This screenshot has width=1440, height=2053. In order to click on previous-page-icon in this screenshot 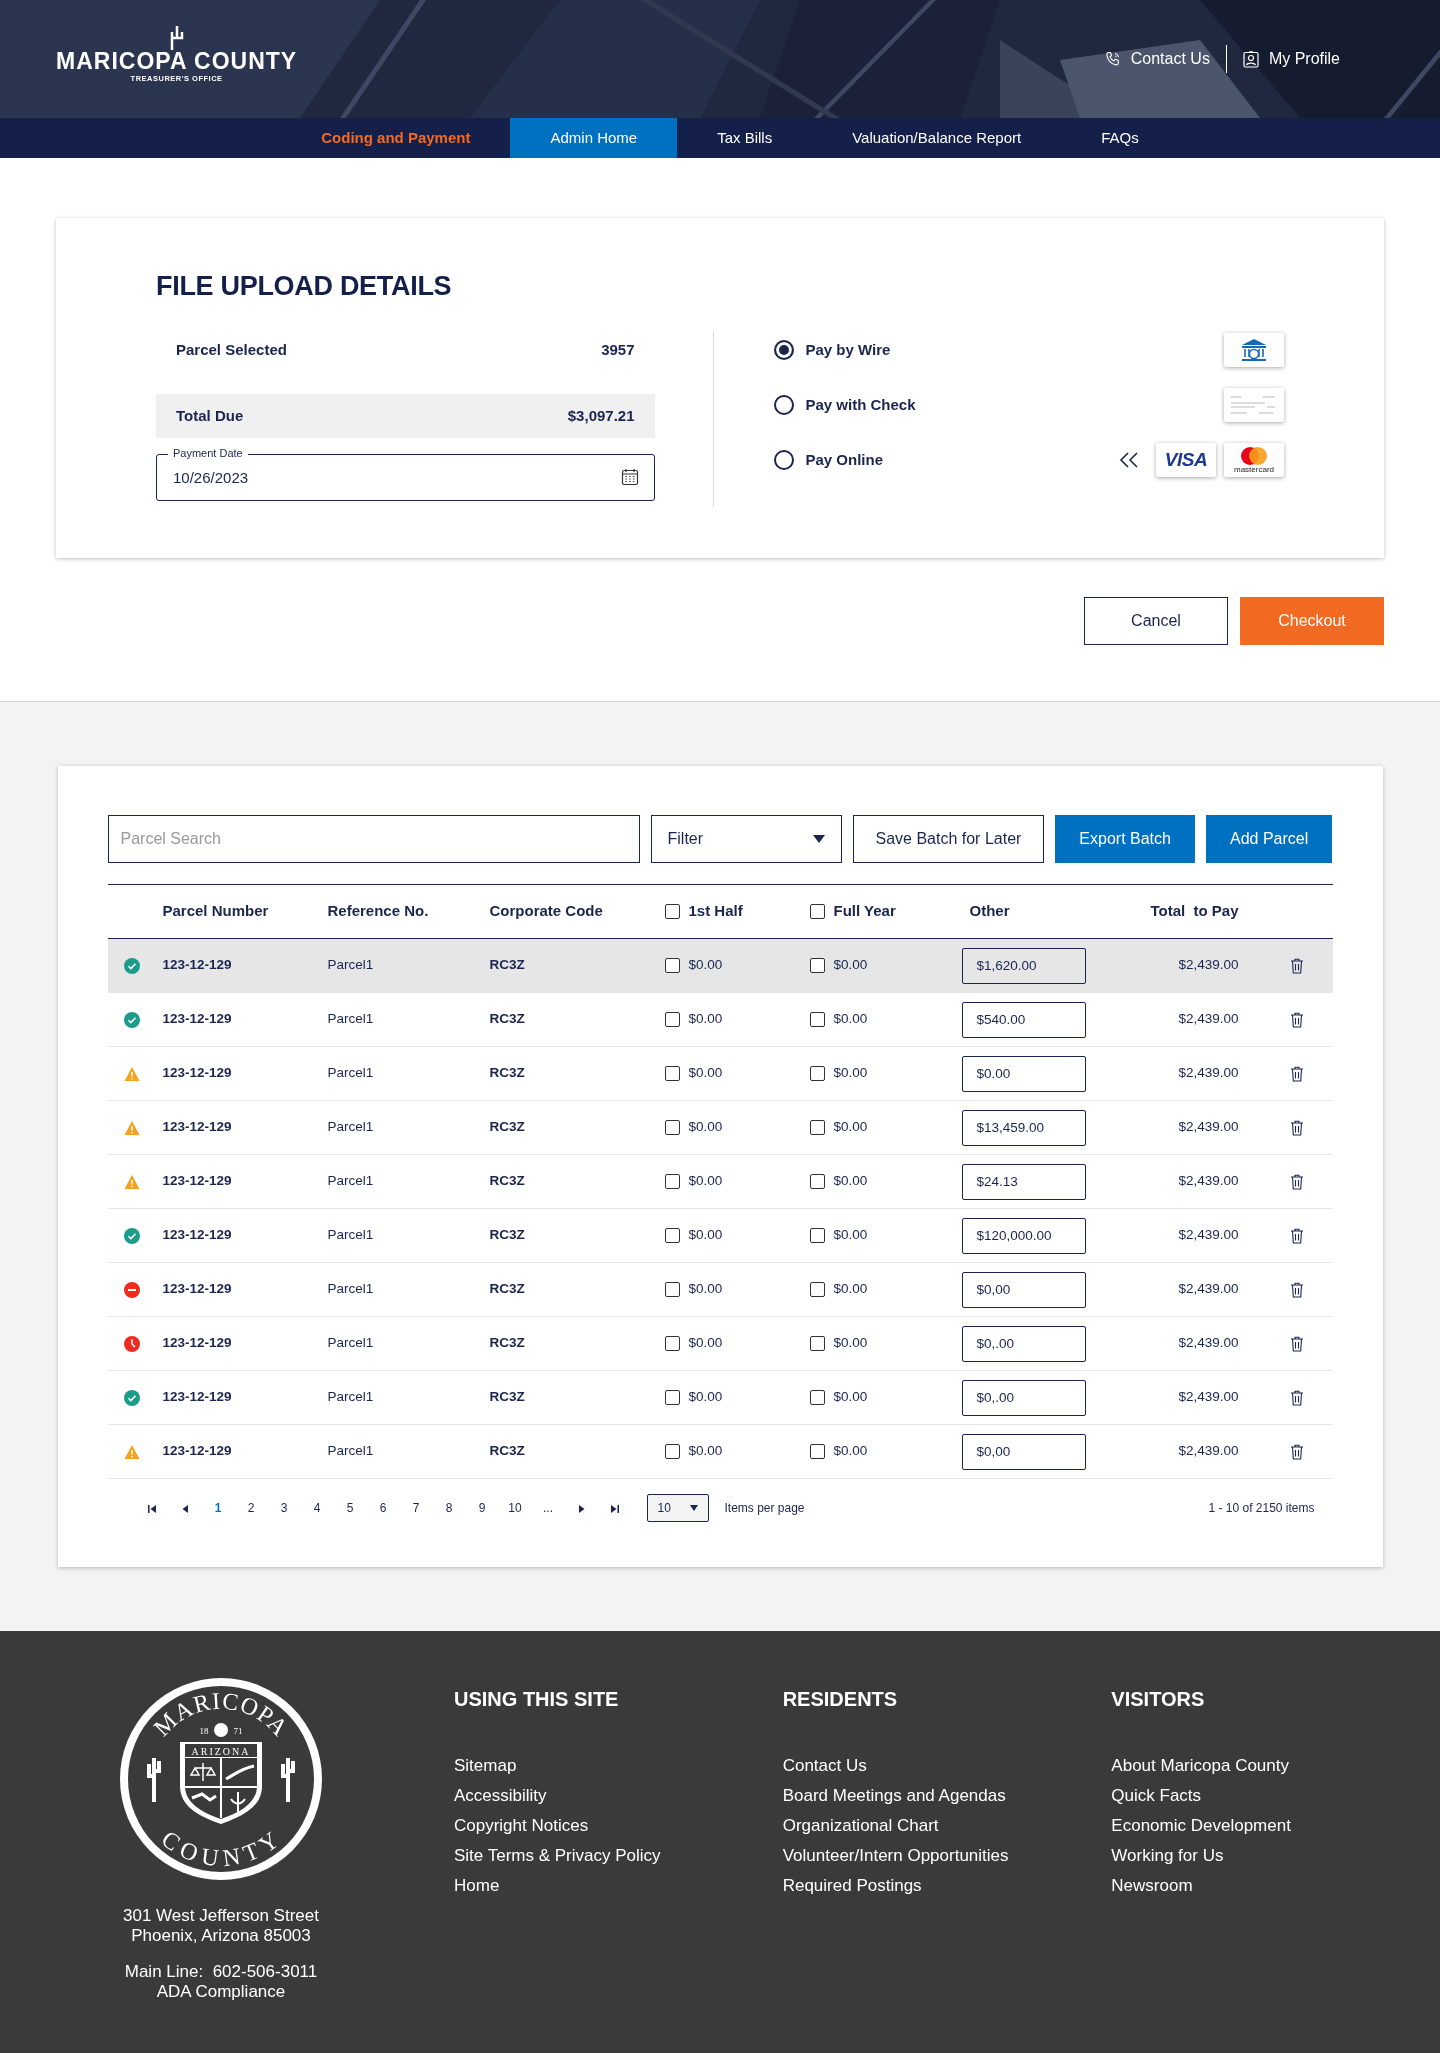, I will do `click(185, 1508)`.